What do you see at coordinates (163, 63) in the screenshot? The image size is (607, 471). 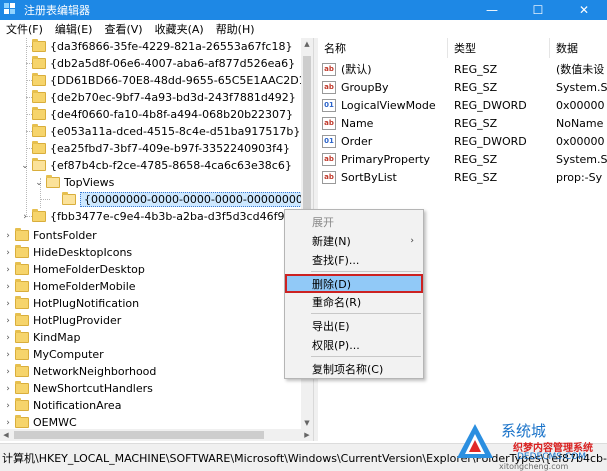 I see `tree-item: {db2a5d8f-06e6-4007-aba6-af877d526ea6}` at bounding box center [163, 63].